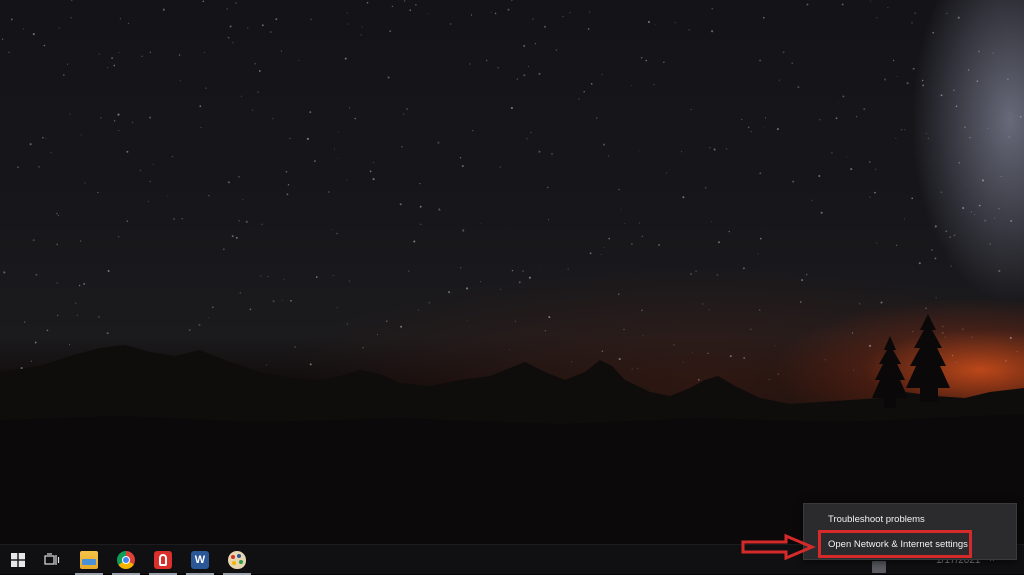  I want to click on file-explorer-button, so click(89, 560).